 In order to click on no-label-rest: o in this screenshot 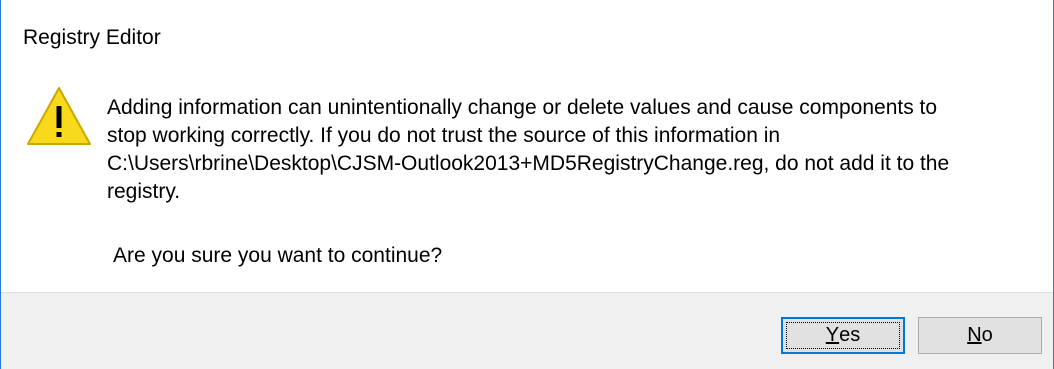, I will do `click(987, 335)`.